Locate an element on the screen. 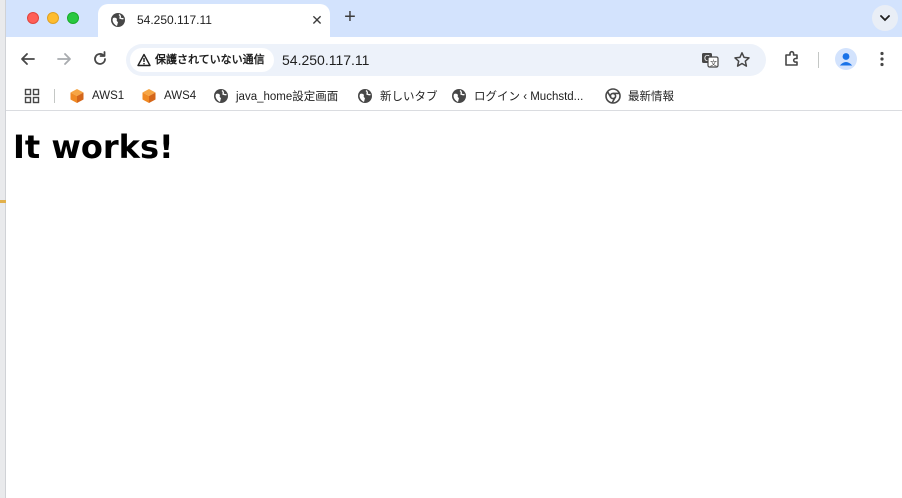 The image size is (902, 498). svg-text: 文 is located at coordinates (713, 63).